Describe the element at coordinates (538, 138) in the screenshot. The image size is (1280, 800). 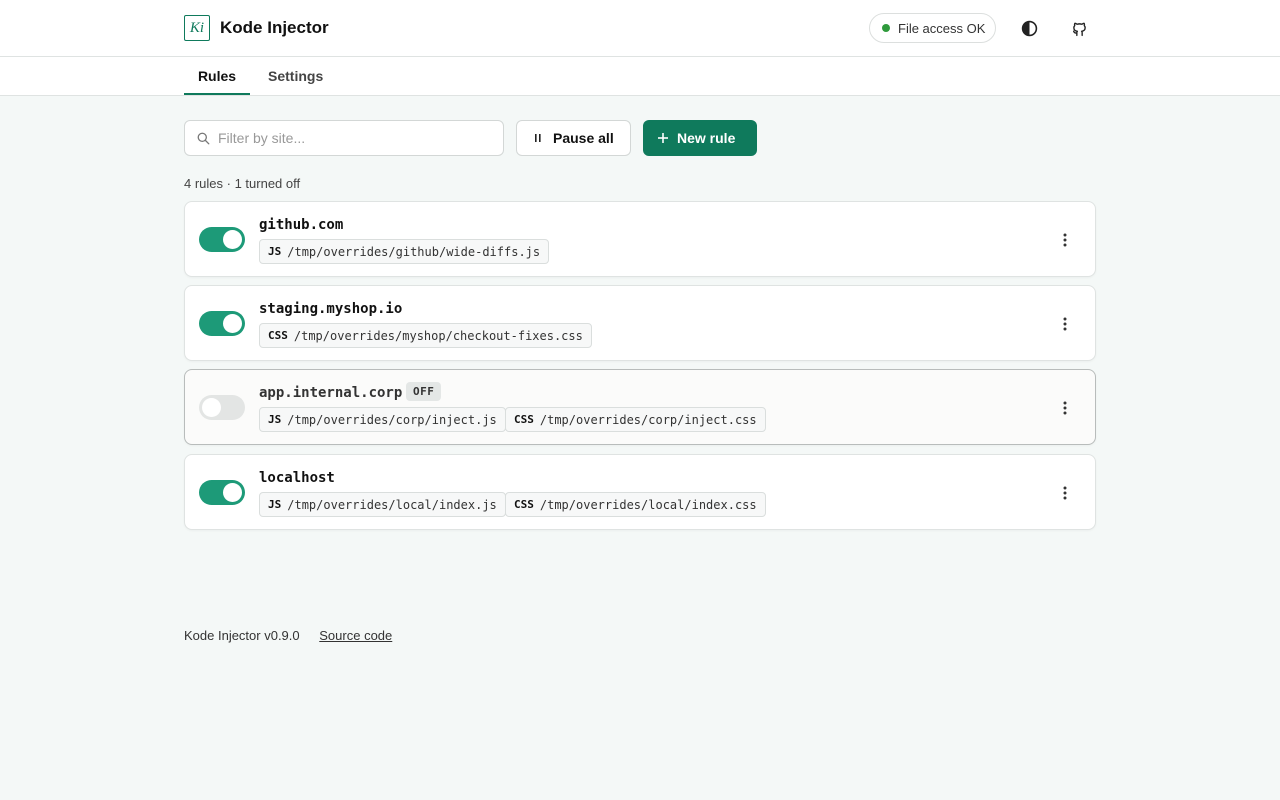
I see `pause-icon` at that location.